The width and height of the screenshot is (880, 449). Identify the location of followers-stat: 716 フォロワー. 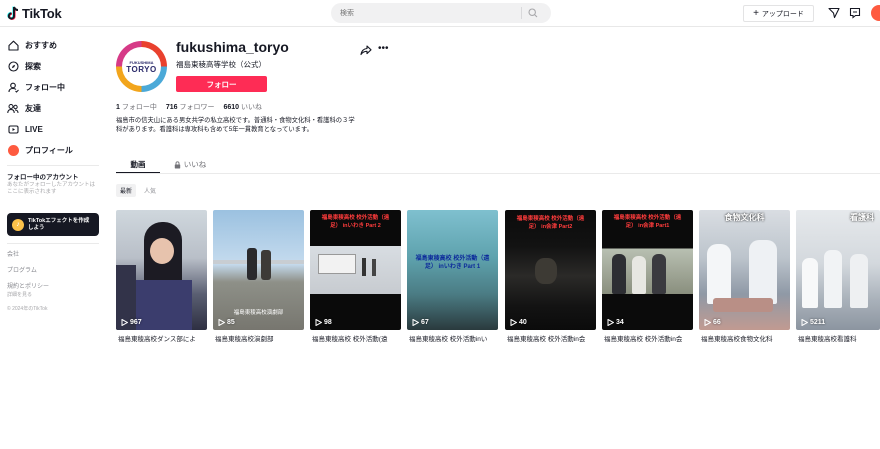
(190, 107).